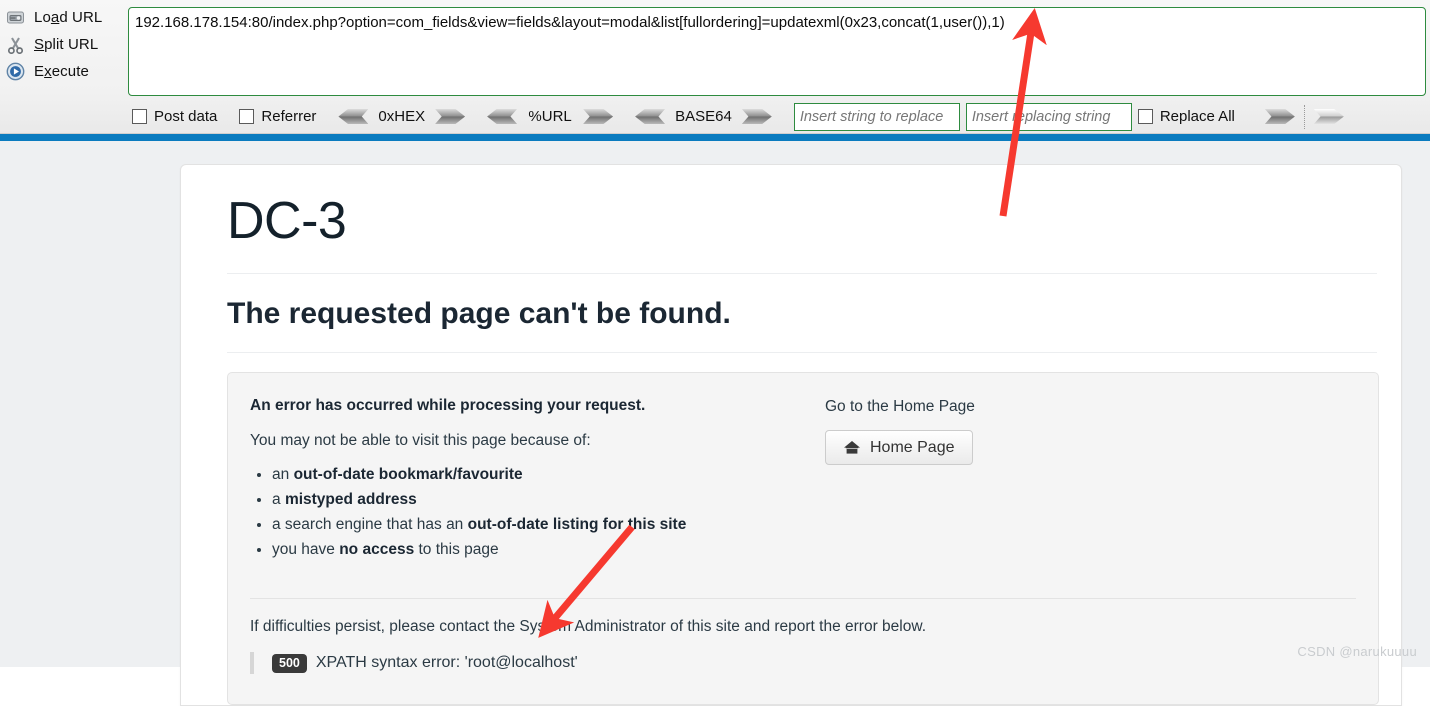 This screenshot has width=1430, height=706. I want to click on home-page-column: Go to the Home Page Home Page, so click(1035, 479).